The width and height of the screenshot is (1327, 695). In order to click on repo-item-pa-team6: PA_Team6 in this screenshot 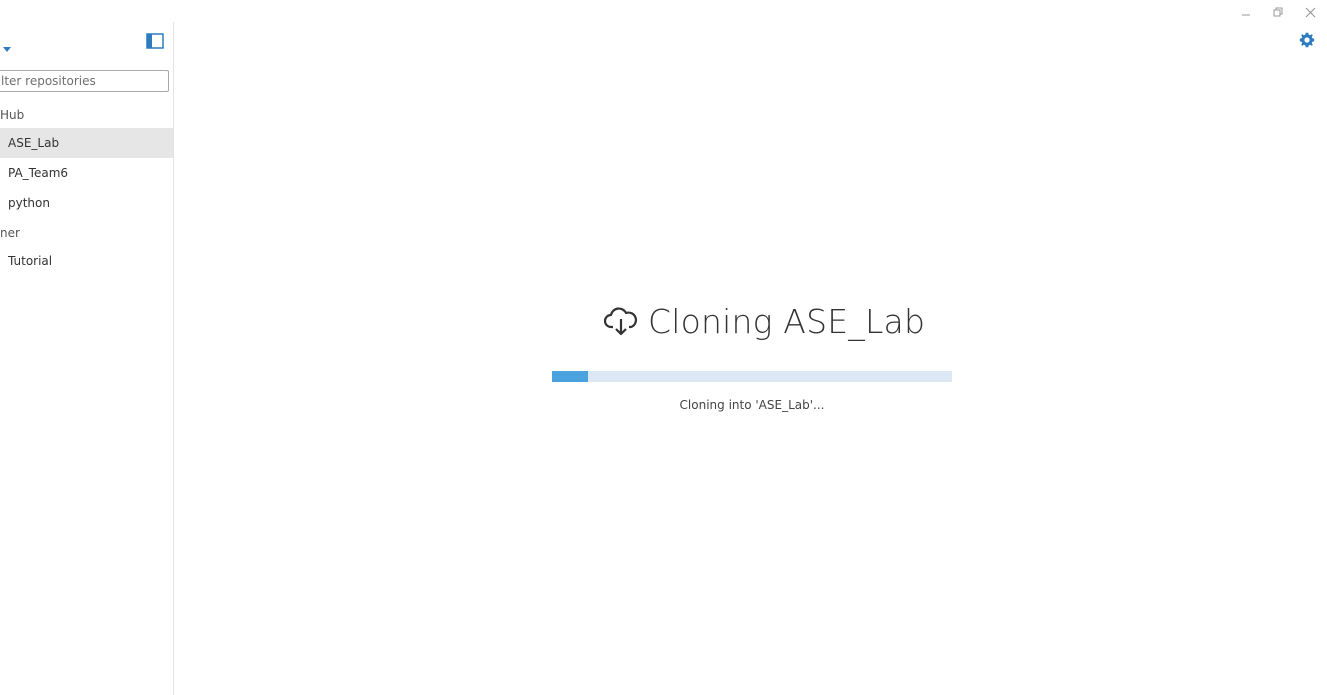, I will do `click(86, 173)`.